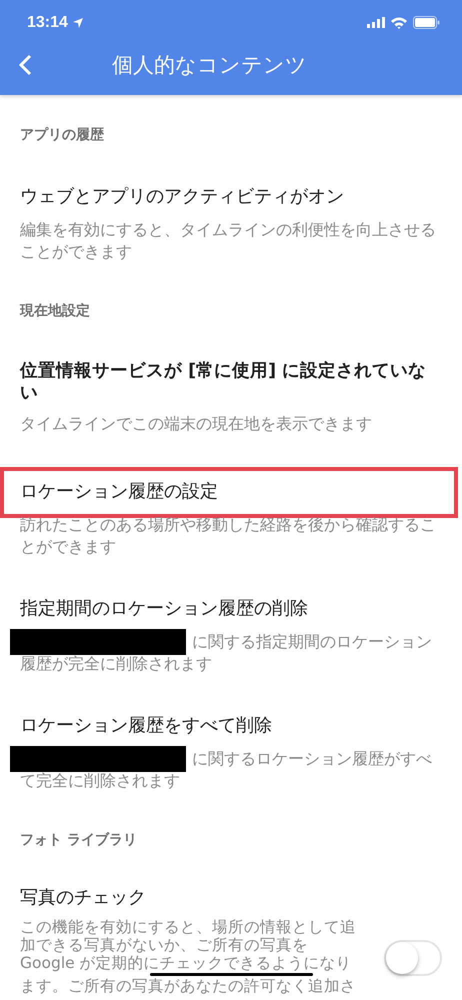 This screenshot has height=1000, width=462. What do you see at coordinates (376, 22) in the screenshot?
I see `signal-icon` at bounding box center [376, 22].